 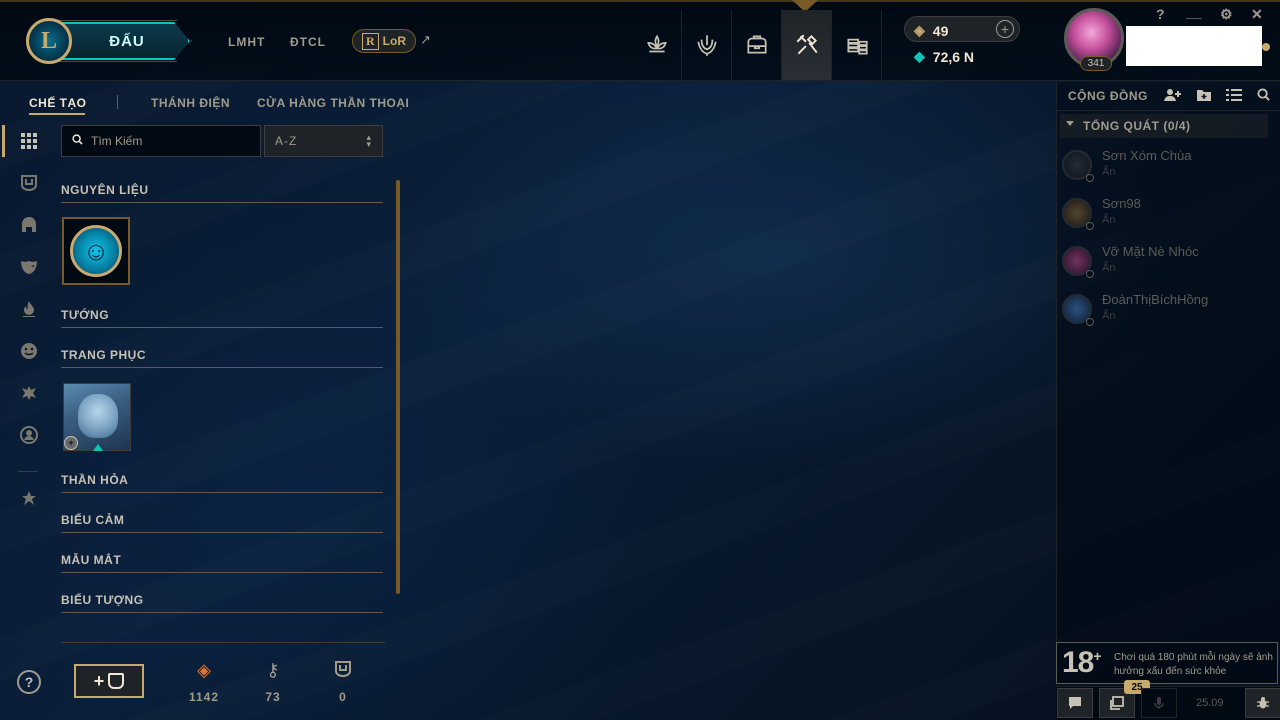 What do you see at coordinates (343, 672) in the screenshot?
I see `chest-count-icon` at bounding box center [343, 672].